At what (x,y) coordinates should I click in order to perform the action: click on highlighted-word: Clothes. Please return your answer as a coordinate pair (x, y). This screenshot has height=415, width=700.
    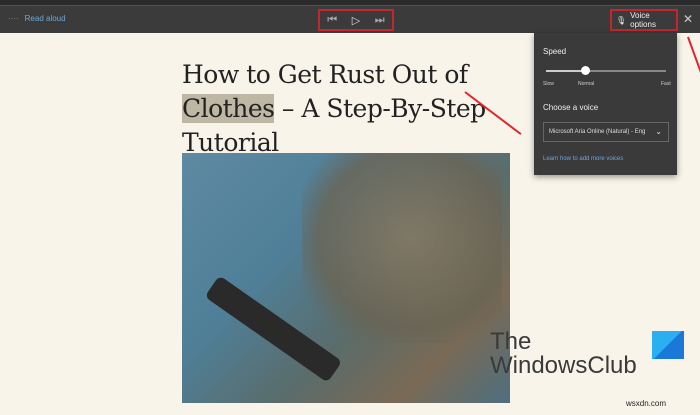
    Looking at the image, I should click on (228, 108).